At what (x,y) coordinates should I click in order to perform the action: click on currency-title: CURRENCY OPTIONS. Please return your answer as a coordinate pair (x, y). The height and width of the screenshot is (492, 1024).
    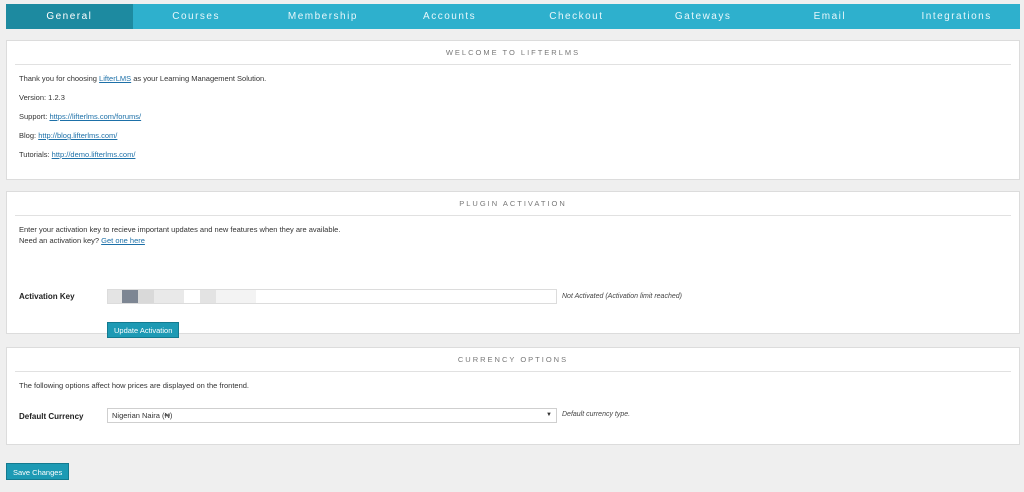
    Looking at the image, I should click on (513, 360).